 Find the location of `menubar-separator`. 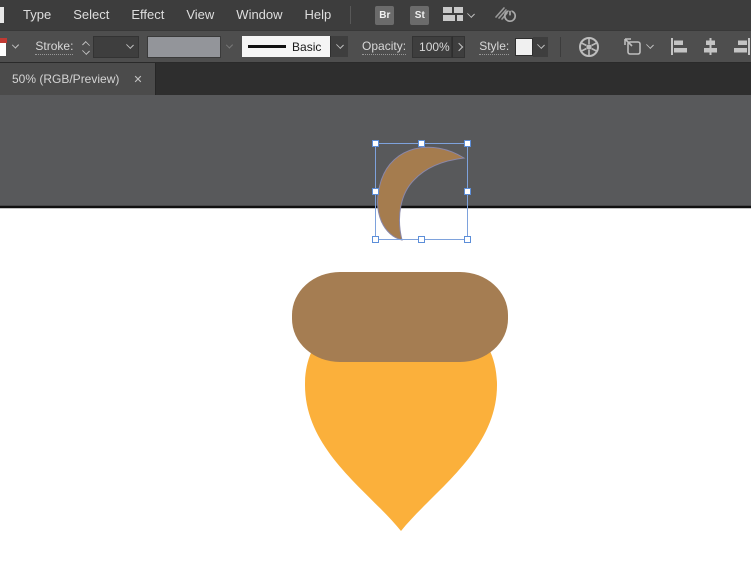

menubar-separator is located at coordinates (351, 15).